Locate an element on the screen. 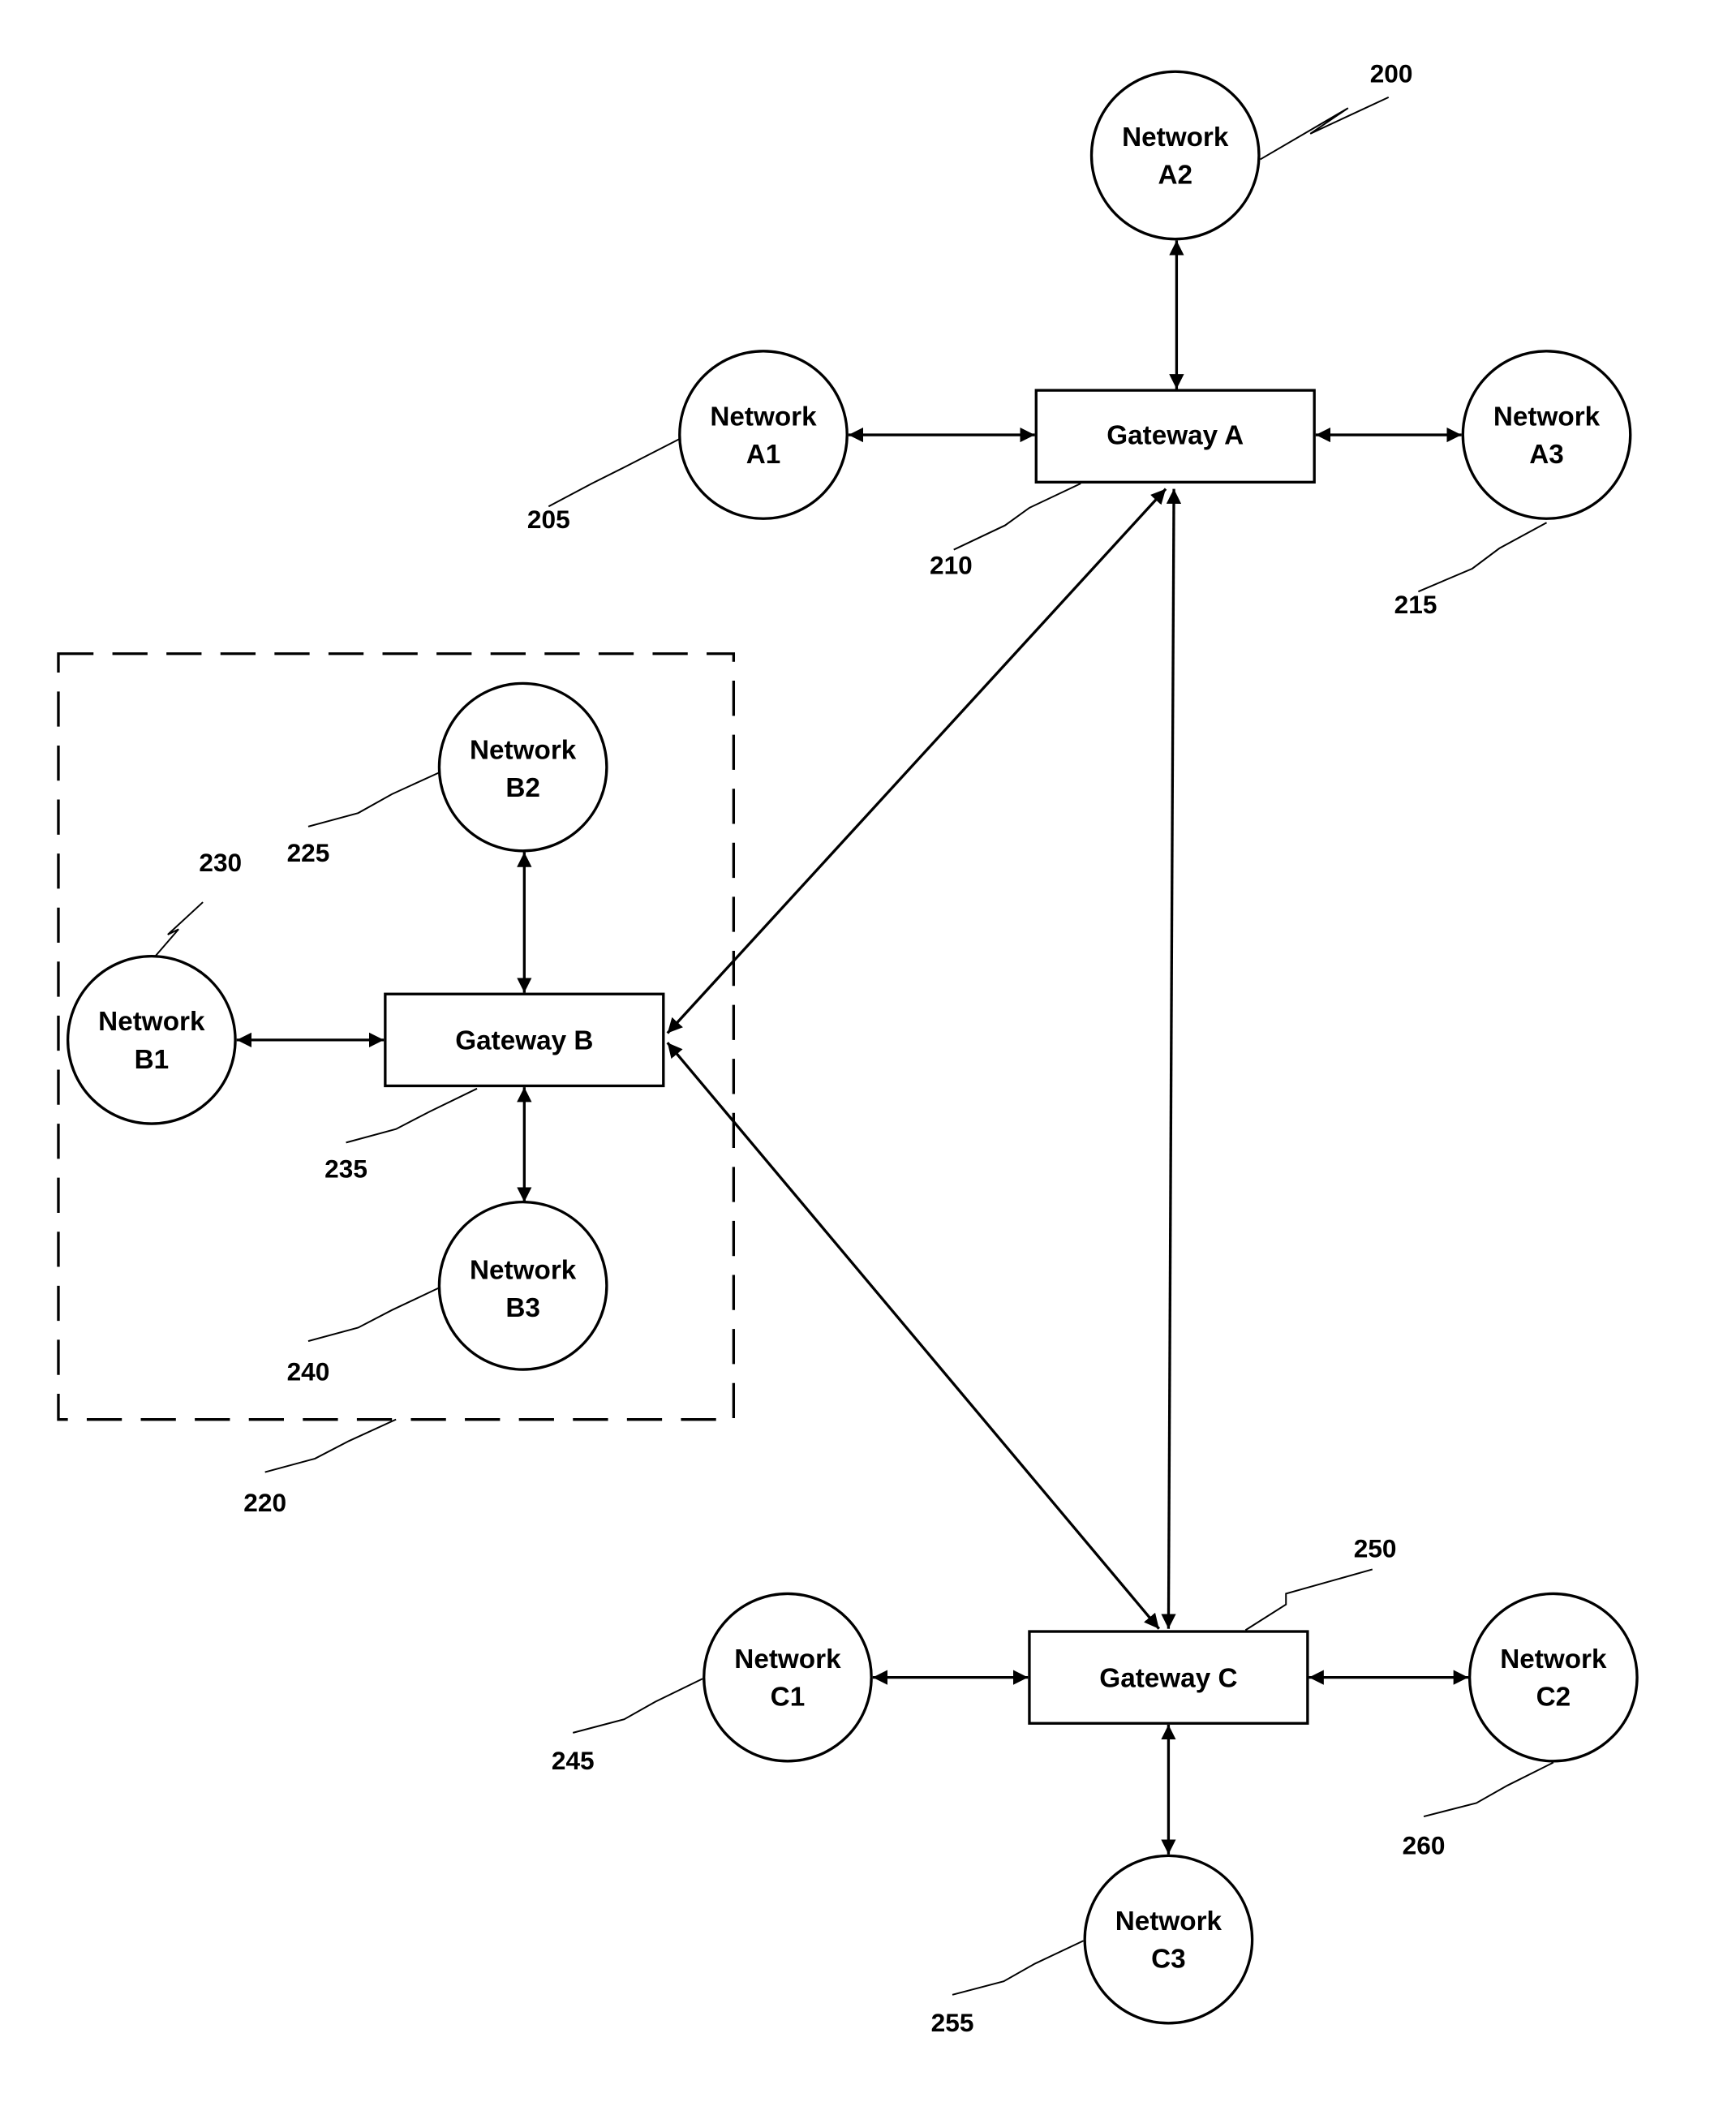  network-b2: Network B2 is located at coordinates (522, 767).